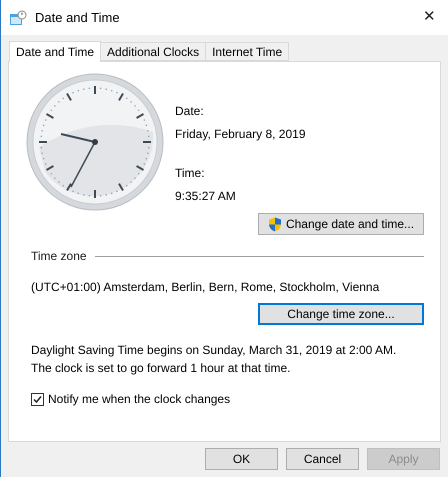 This screenshot has width=448, height=477. Describe the element at coordinates (275, 224) in the screenshot. I see `shield-icon` at that location.